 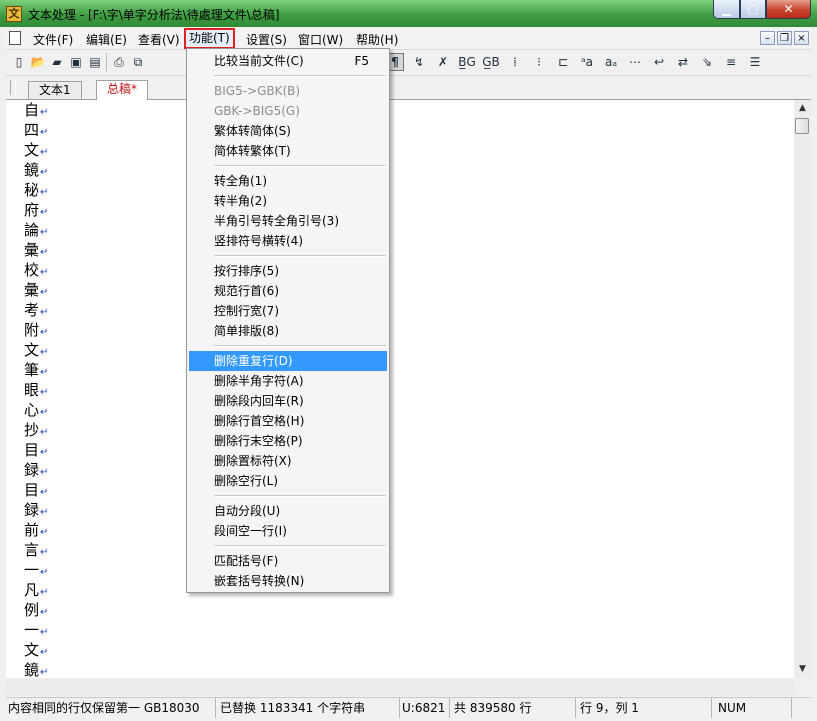 What do you see at coordinates (32, 250) in the screenshot?
I see `line-text: 彙` at bounding box center [32, 250].